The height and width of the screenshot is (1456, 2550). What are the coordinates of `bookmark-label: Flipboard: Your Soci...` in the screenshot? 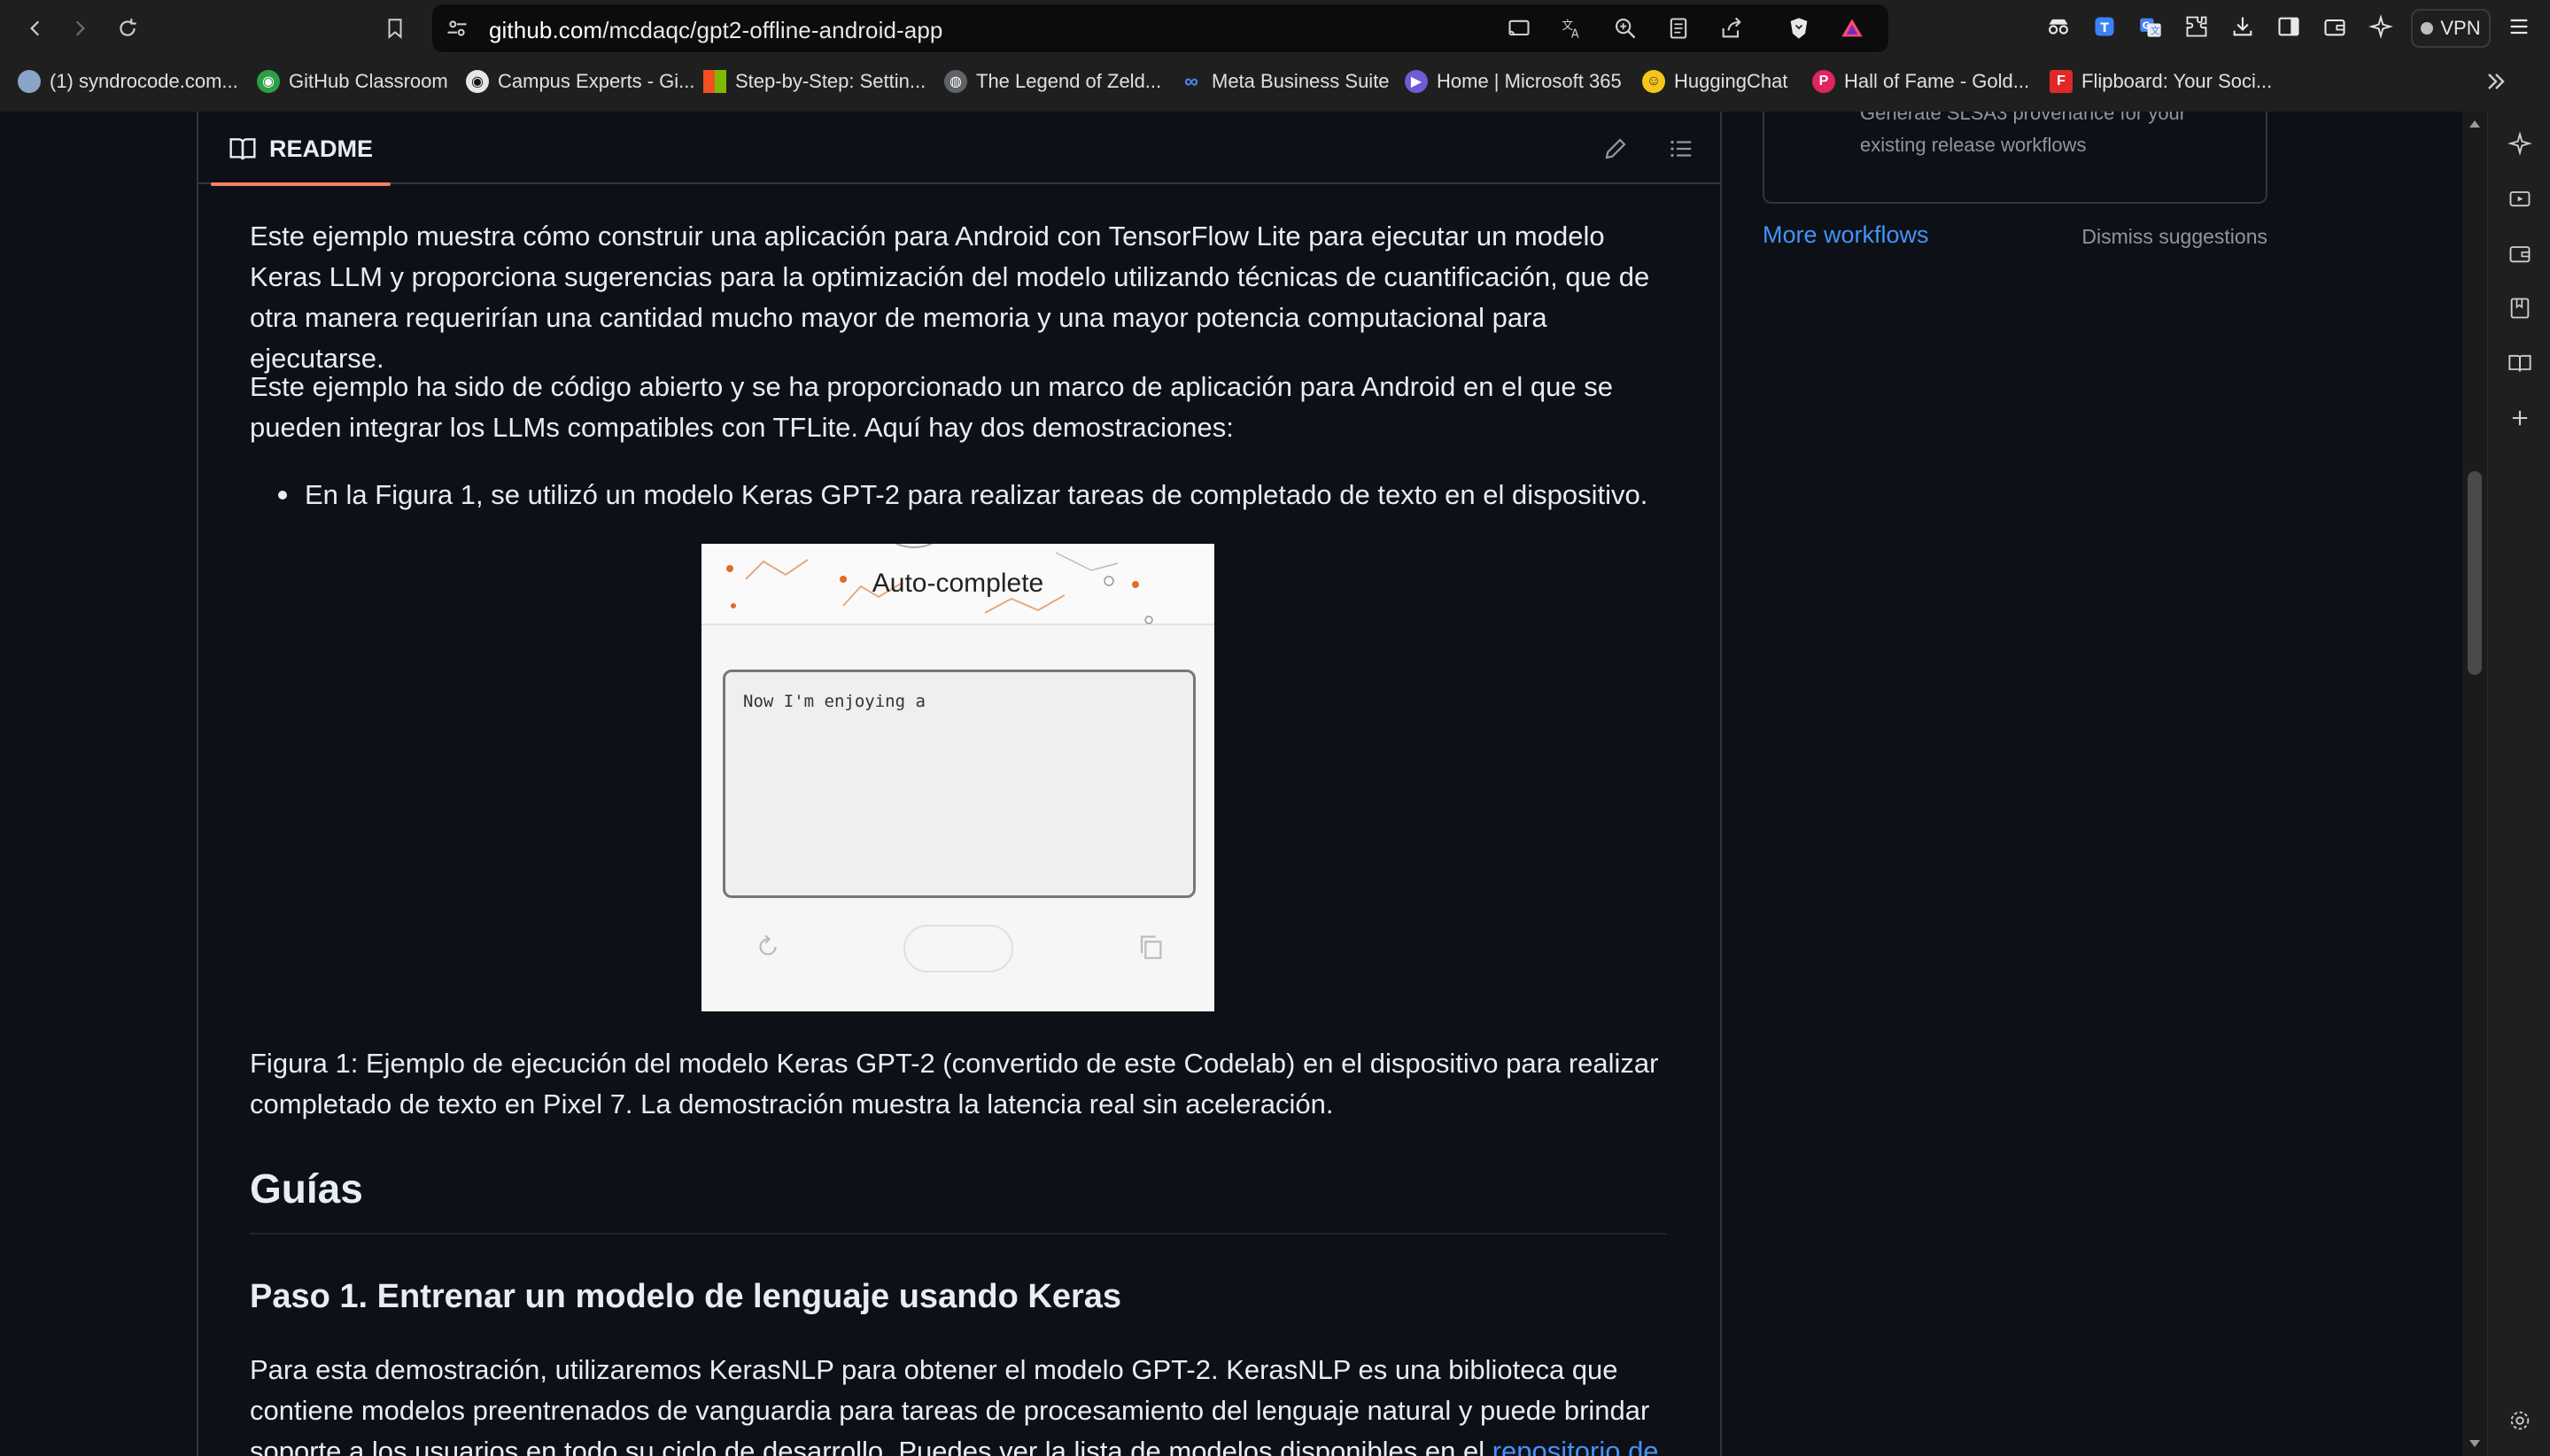 It's located at (2177, 81).